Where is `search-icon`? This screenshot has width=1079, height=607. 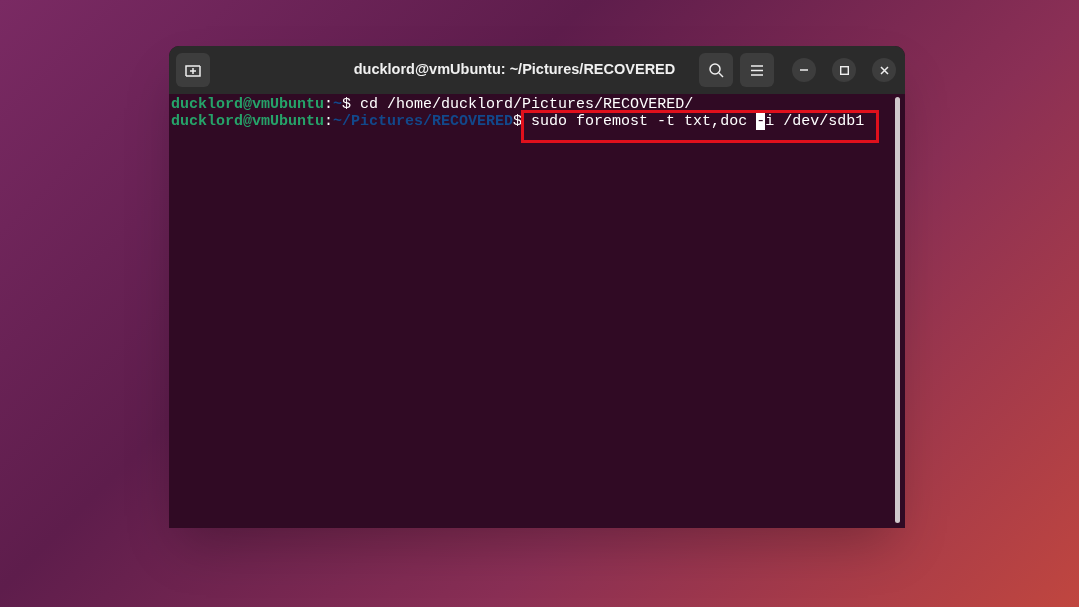
search-icon is located at coordinates (716, 70).